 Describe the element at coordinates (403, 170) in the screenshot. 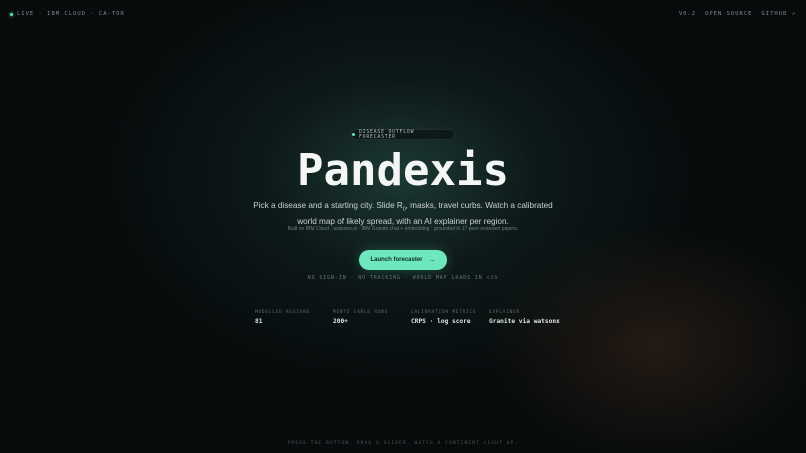

I see `page-title: Pandexis` at that location.